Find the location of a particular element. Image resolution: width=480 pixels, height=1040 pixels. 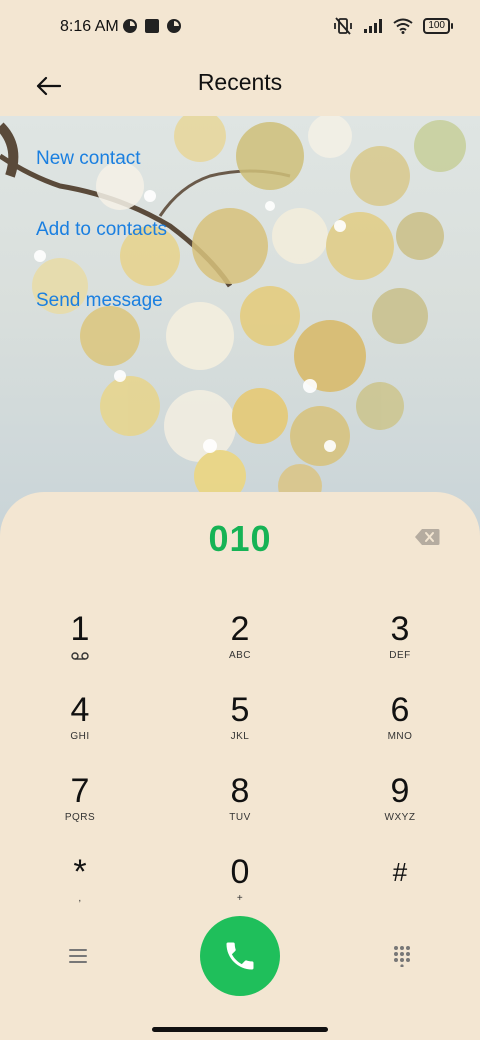

key-letters: + is located at coordinates (240, 898).